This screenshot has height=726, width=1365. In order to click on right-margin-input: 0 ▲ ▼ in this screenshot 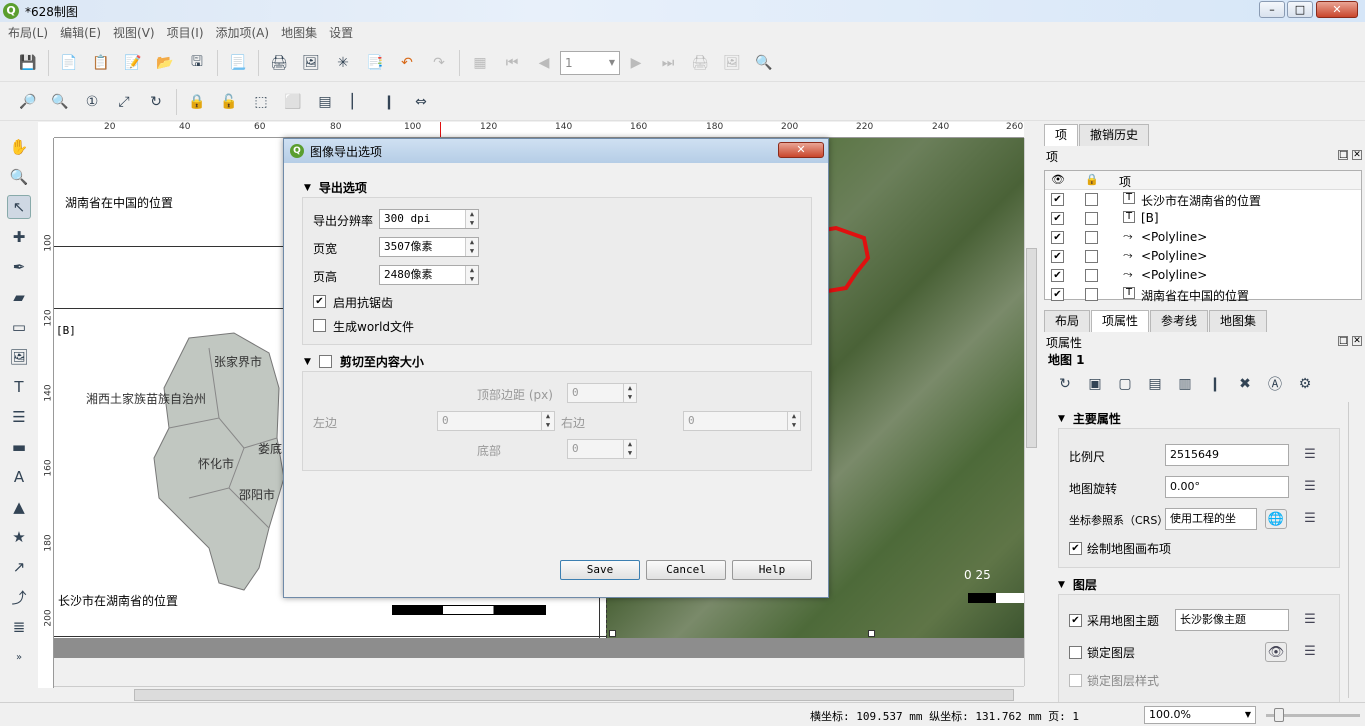, I will do `click(742, 421)`.